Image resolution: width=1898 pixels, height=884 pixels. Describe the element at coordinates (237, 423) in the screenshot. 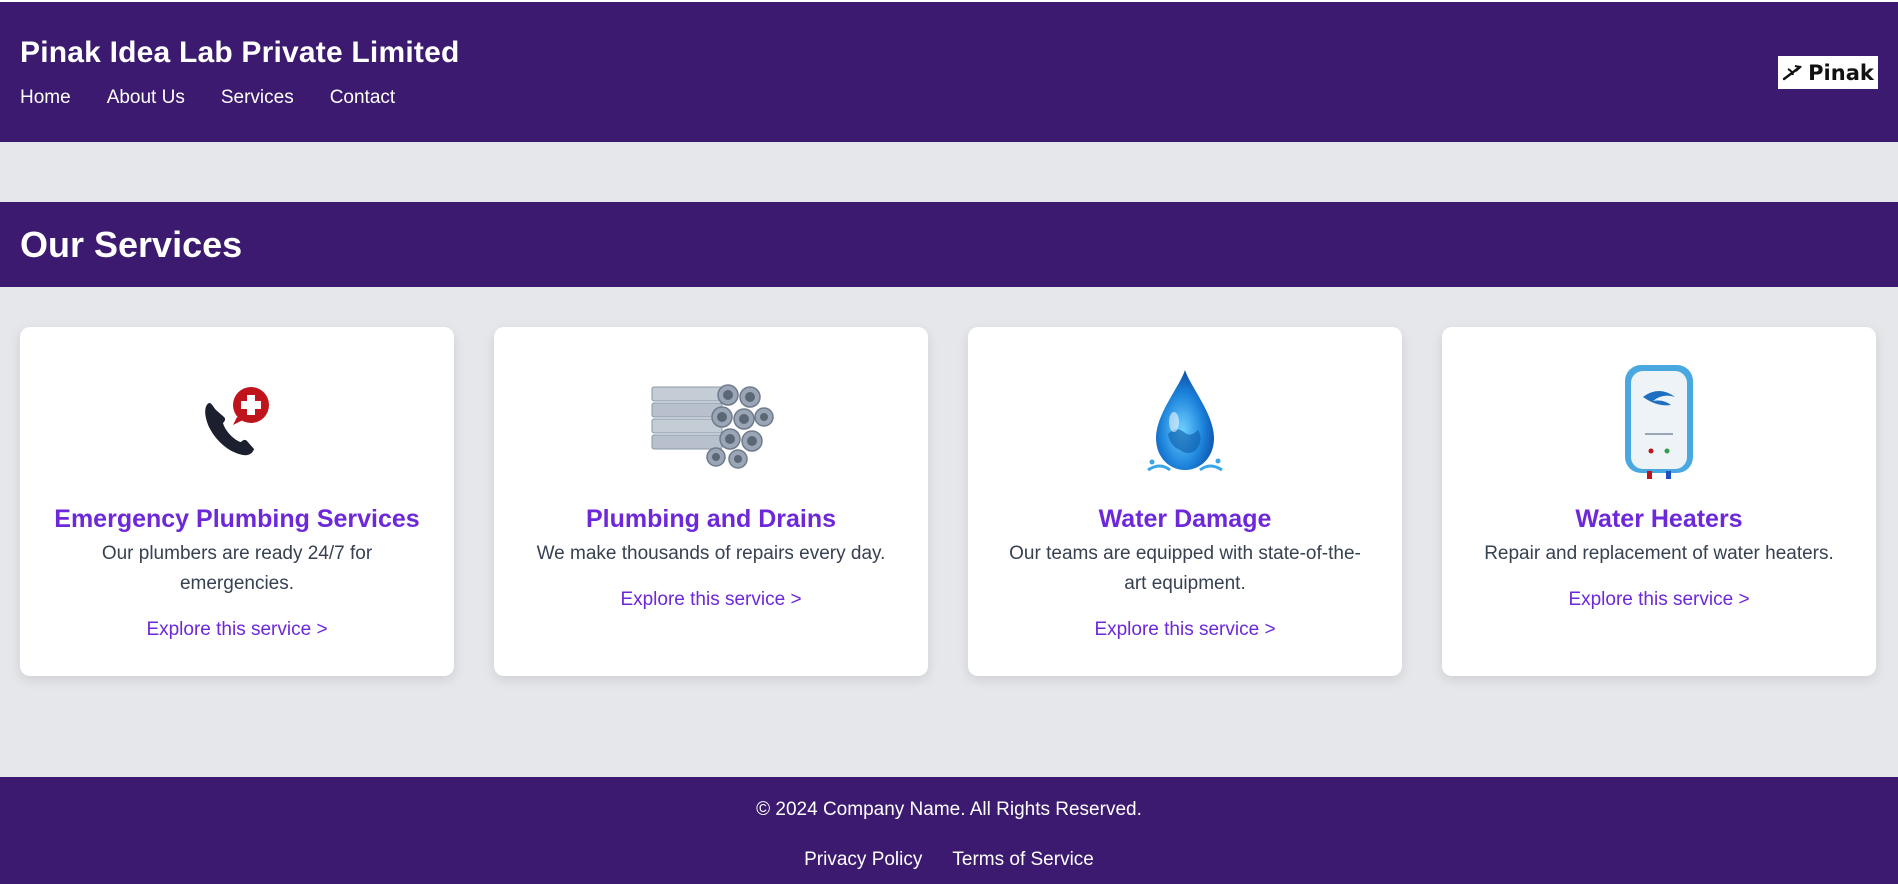

I see `emergency-phone-icon` at that location.